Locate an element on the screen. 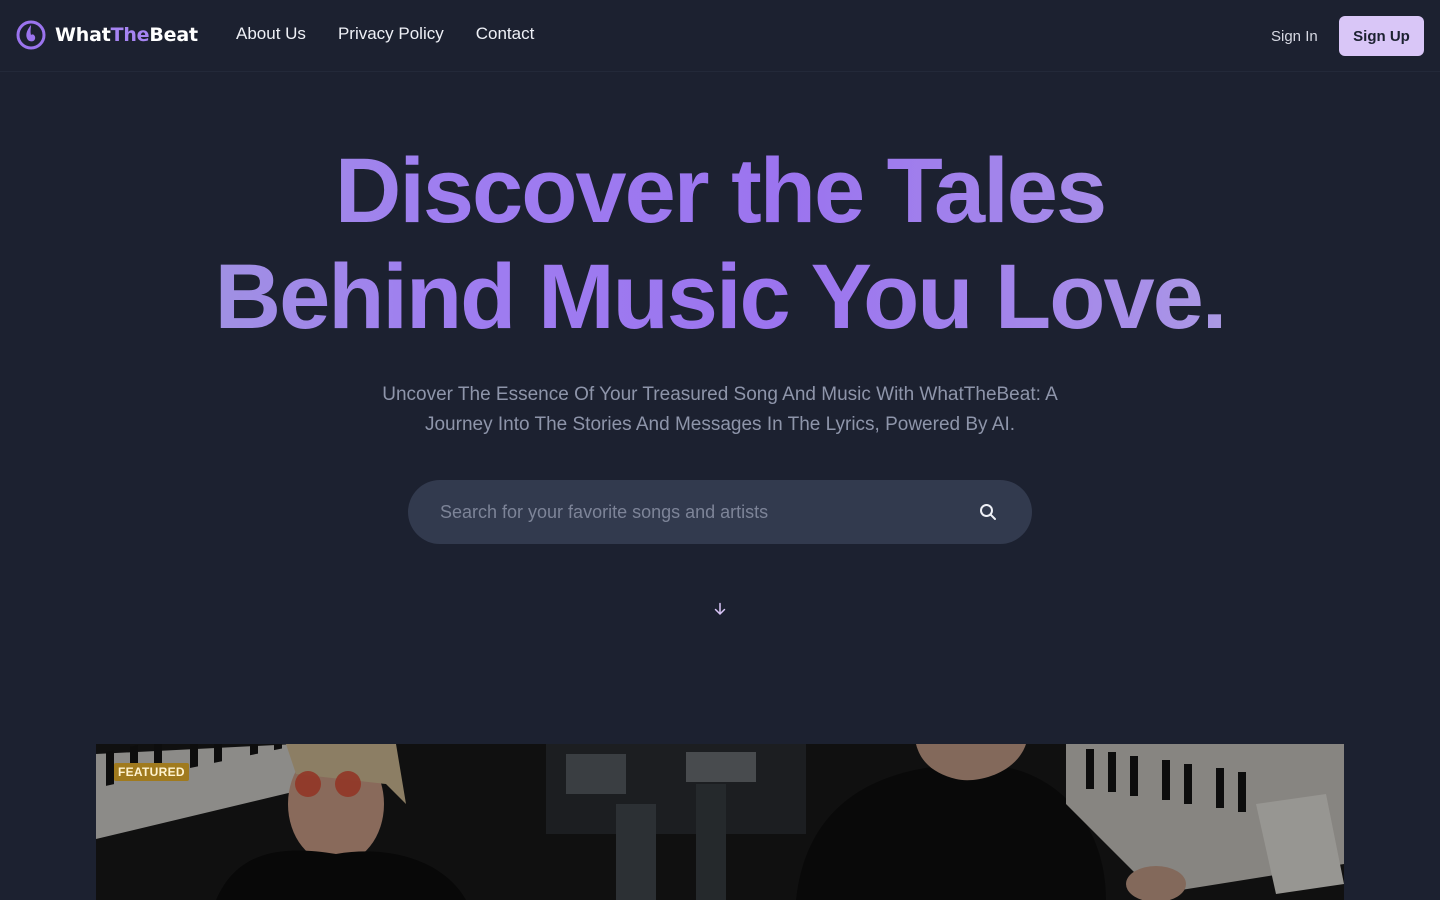 The width and height of the screenshot is (1440, 900). brand-logo: WhatTheBeat is located at coordinates (107, 35).